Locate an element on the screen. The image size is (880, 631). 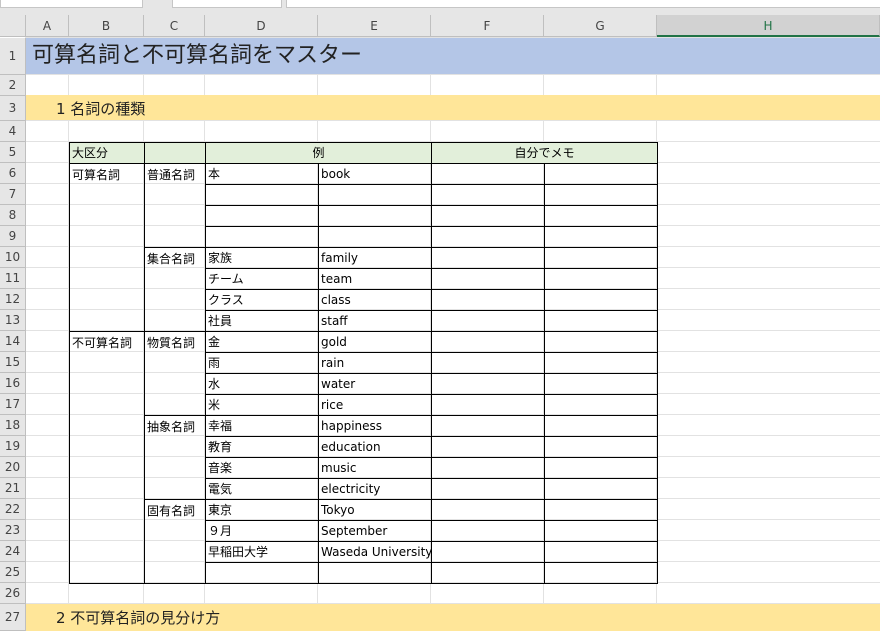
row-header-7: 7 is located at coordinates (13, 194).